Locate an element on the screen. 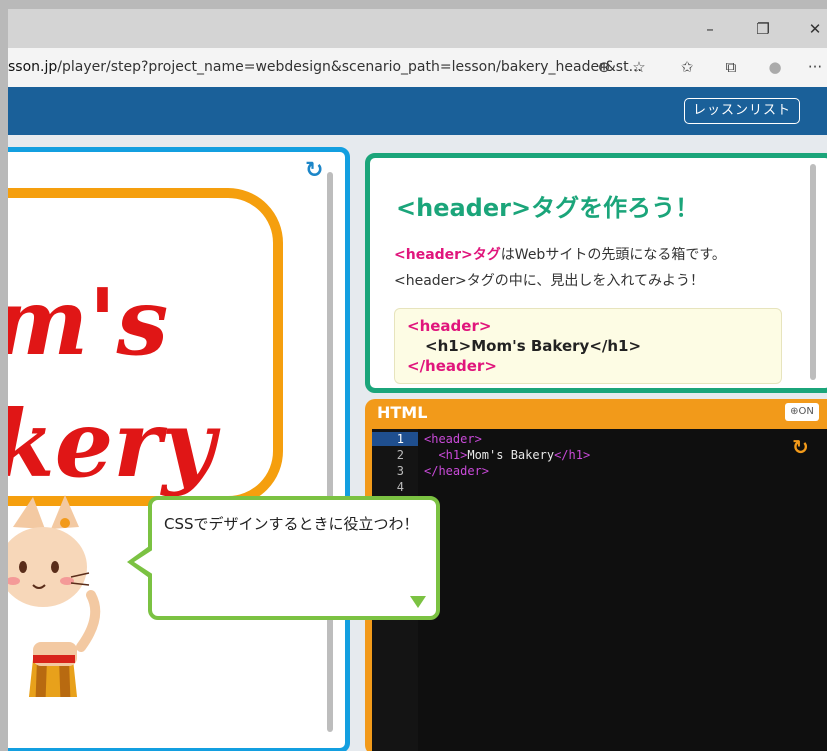  speech-bubble-tail-inner is located at coordinates (144, 562).